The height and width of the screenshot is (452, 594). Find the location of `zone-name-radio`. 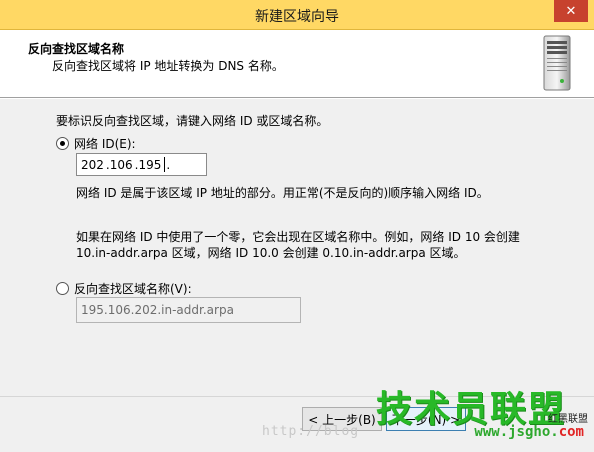

zone-name-radio is located at coordinates (62, 288).